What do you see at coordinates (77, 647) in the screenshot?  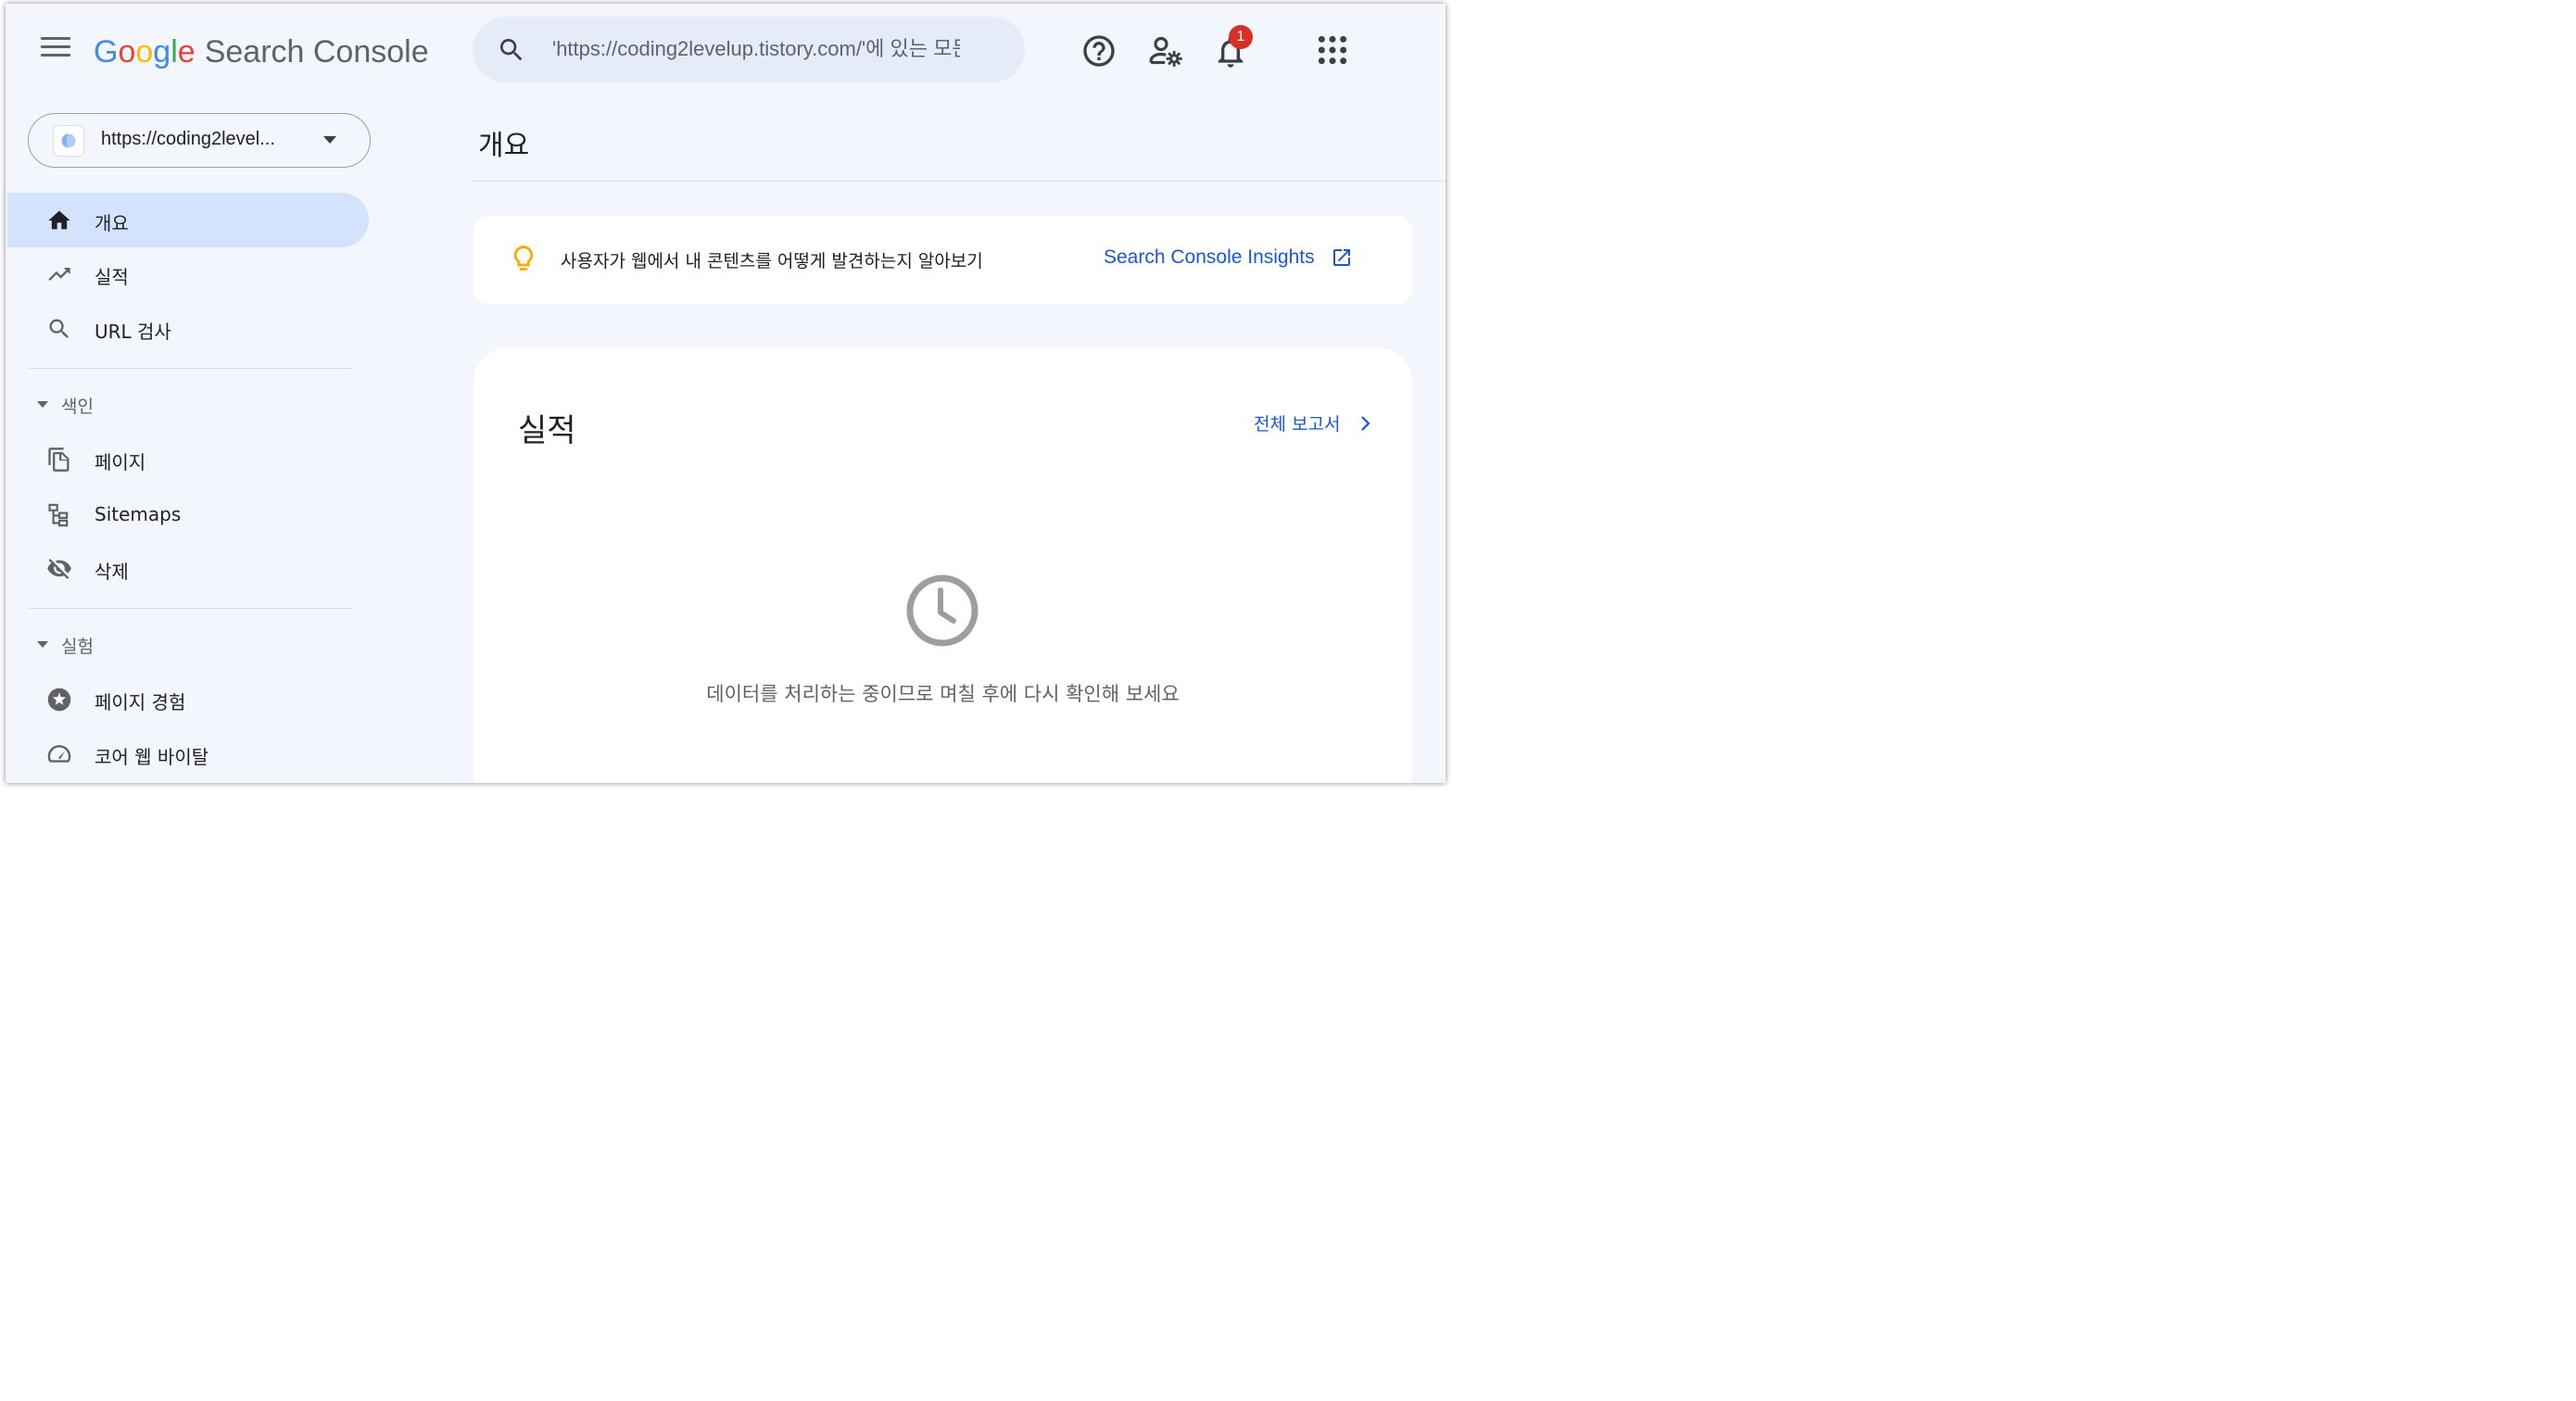 I see `section-title: 실험` at bounding box center [77, 647].